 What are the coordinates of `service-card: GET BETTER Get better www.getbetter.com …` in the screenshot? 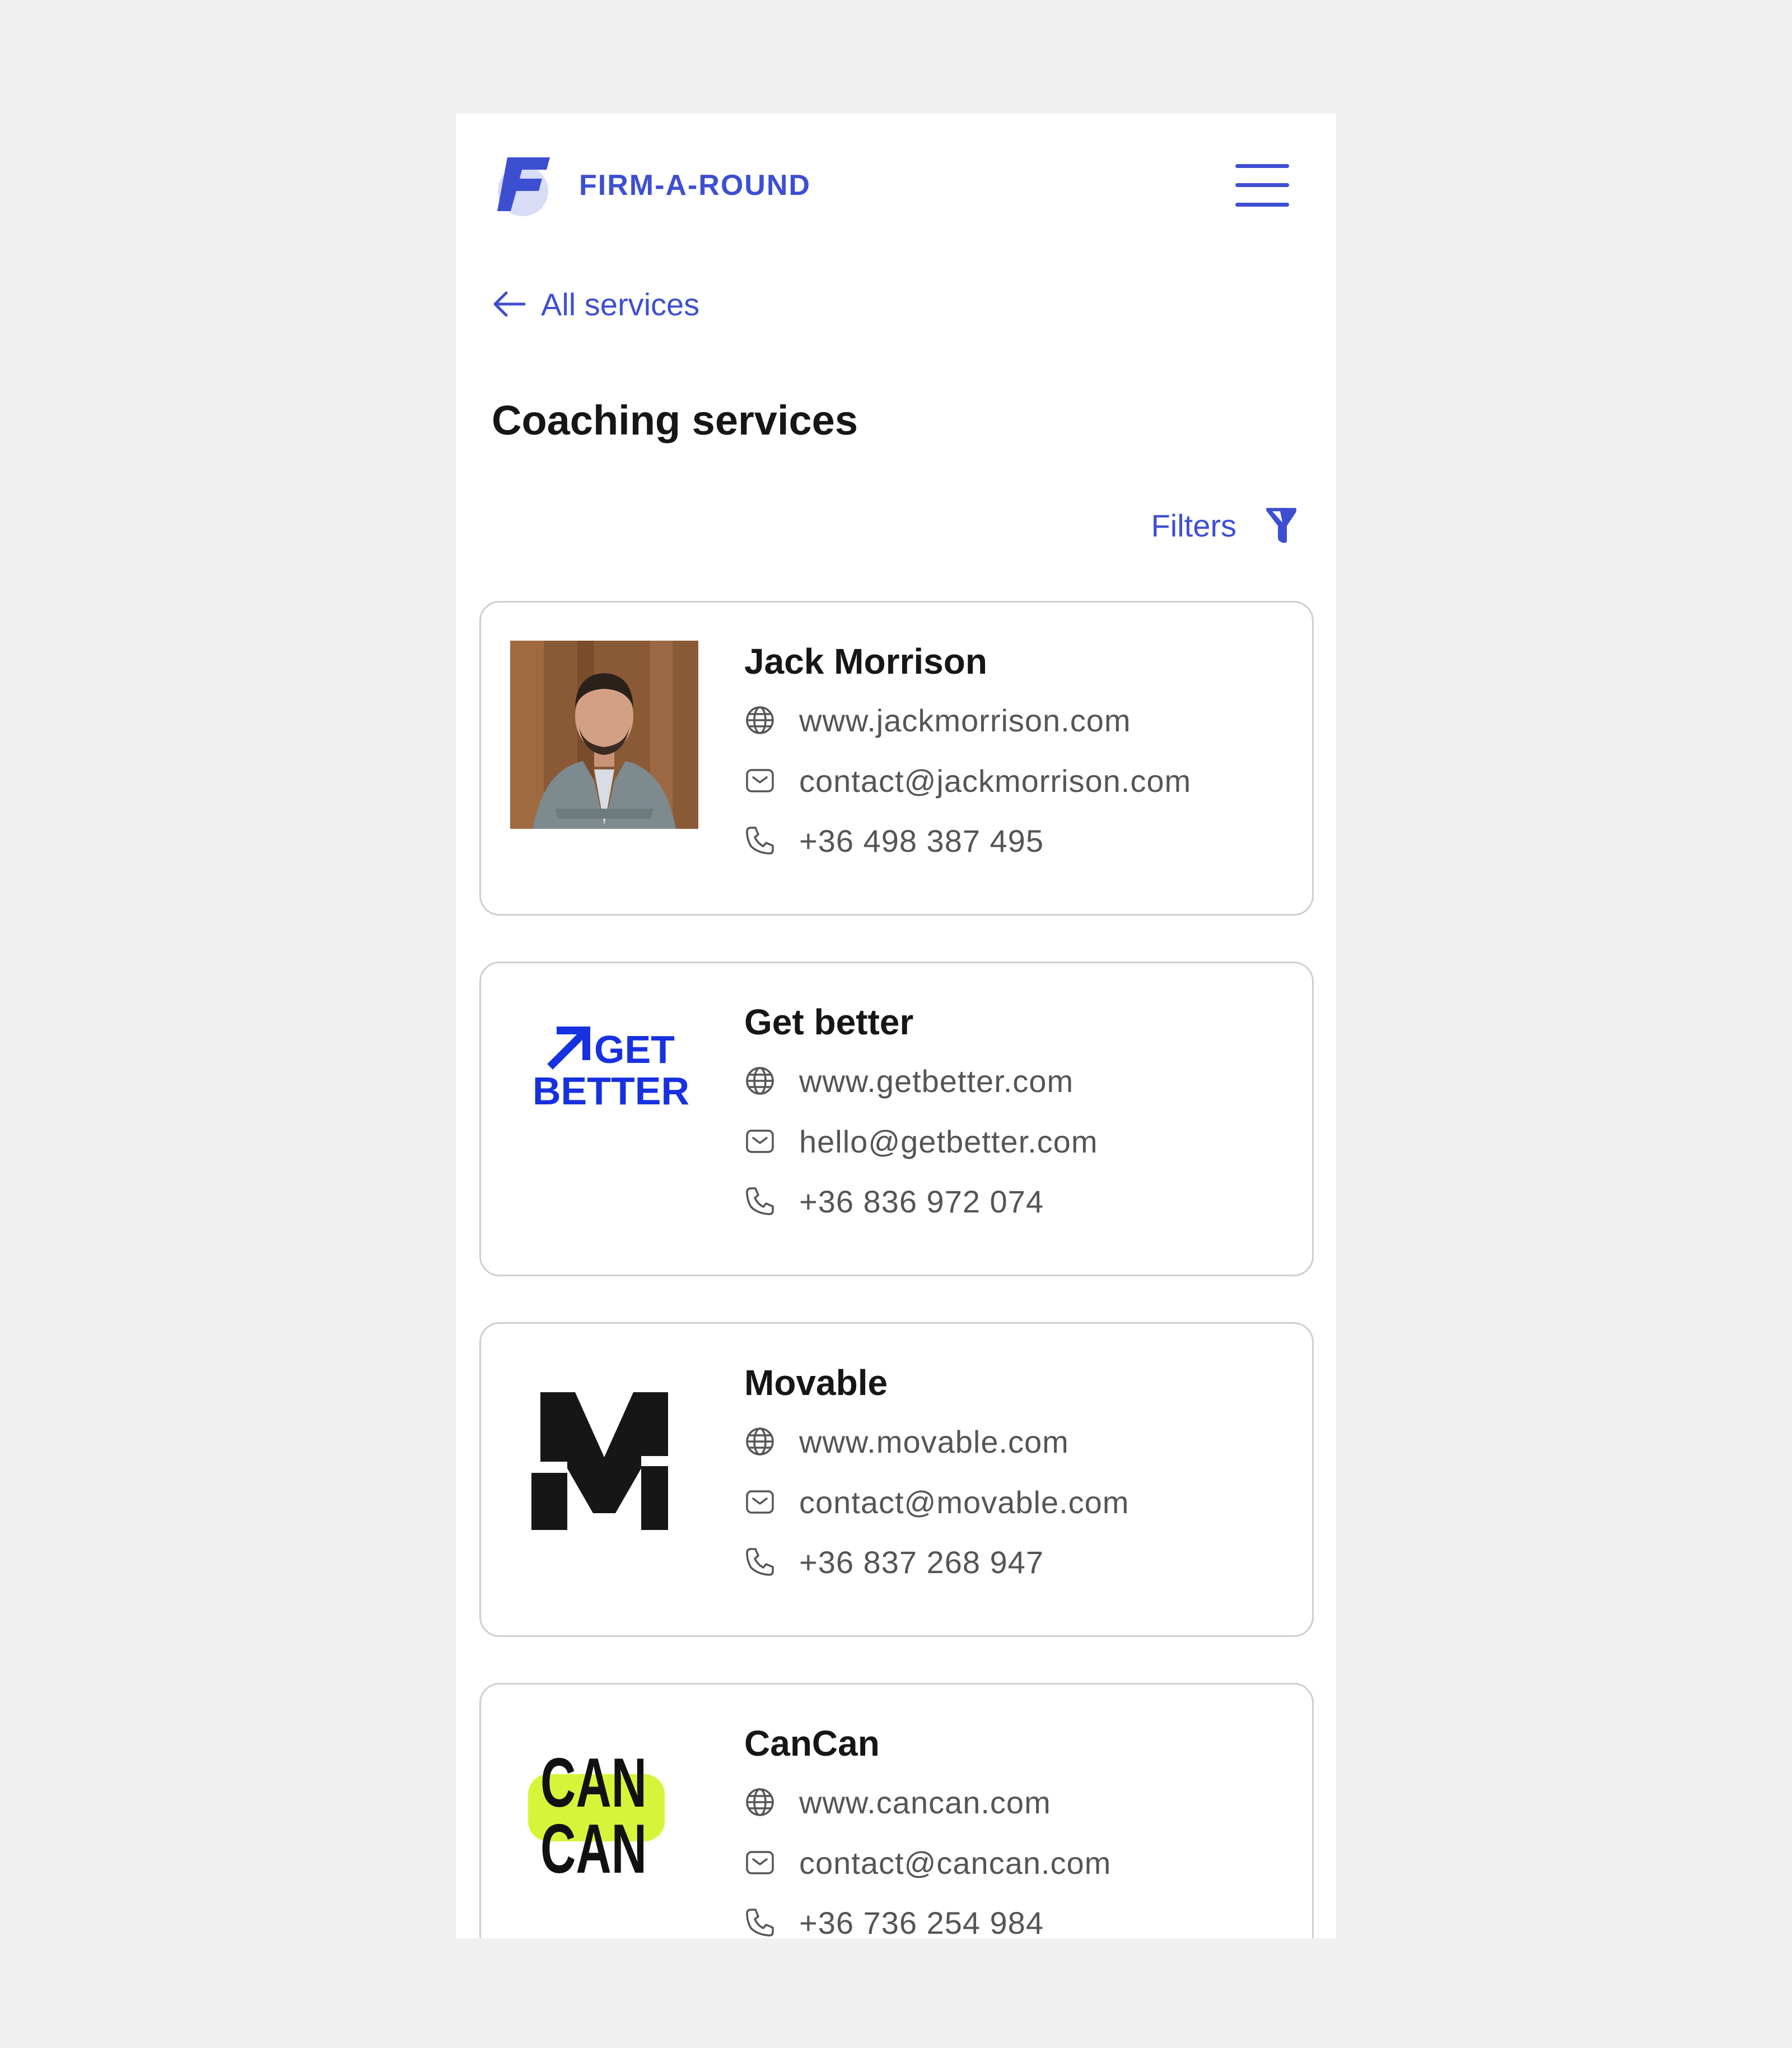 It's located at (897, 1119).